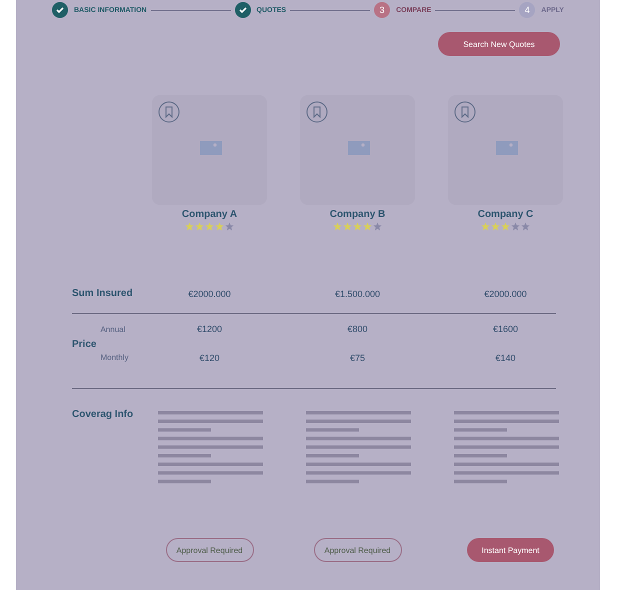  Describe the element at coordinates (358, 214) in the screenshot. I see `company-name: Company B` at that location.